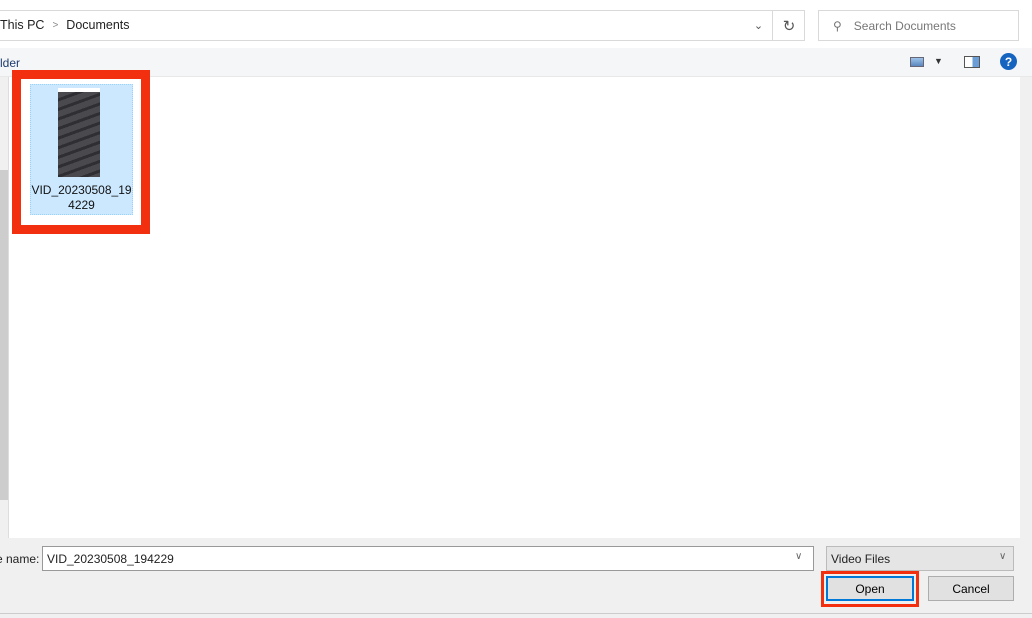 This screenshot has width=1032, height=618. Describe the element at coordinates (55, 25) in the screenshot. I see `chevron-right-icon: >` at that location.